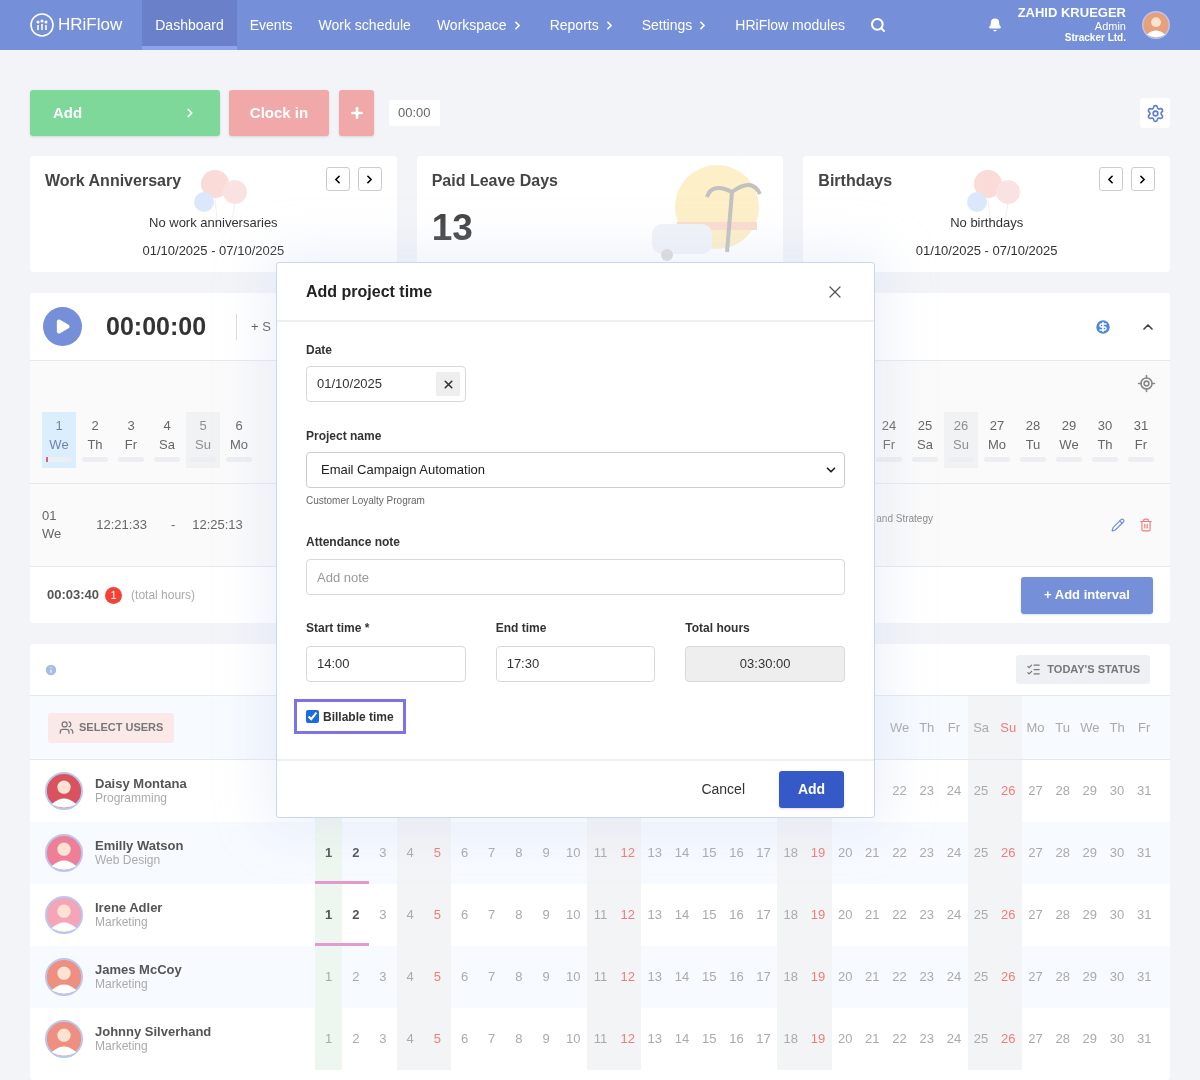 This screenshot has height=1080, width=1200. Describe the element at coordinates (189, 25) in the screenshot. I see `nav-item: Dashboard` at that location.